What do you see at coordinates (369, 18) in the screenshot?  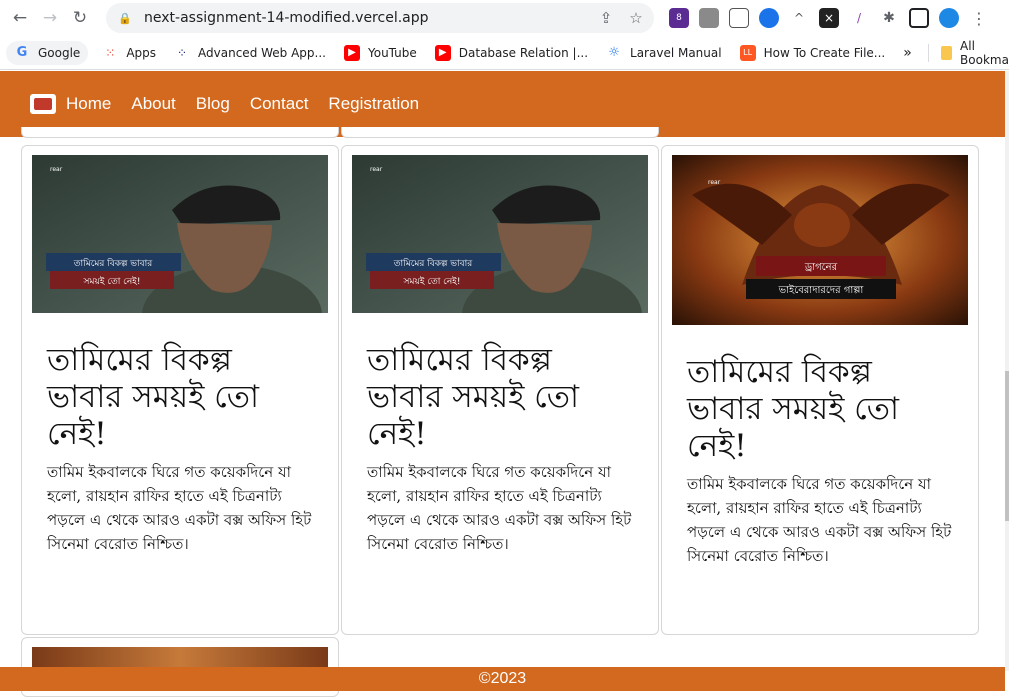 I see `url-text: next-assignment-14-modified.vercel.app` at bounding box center [369, 18].